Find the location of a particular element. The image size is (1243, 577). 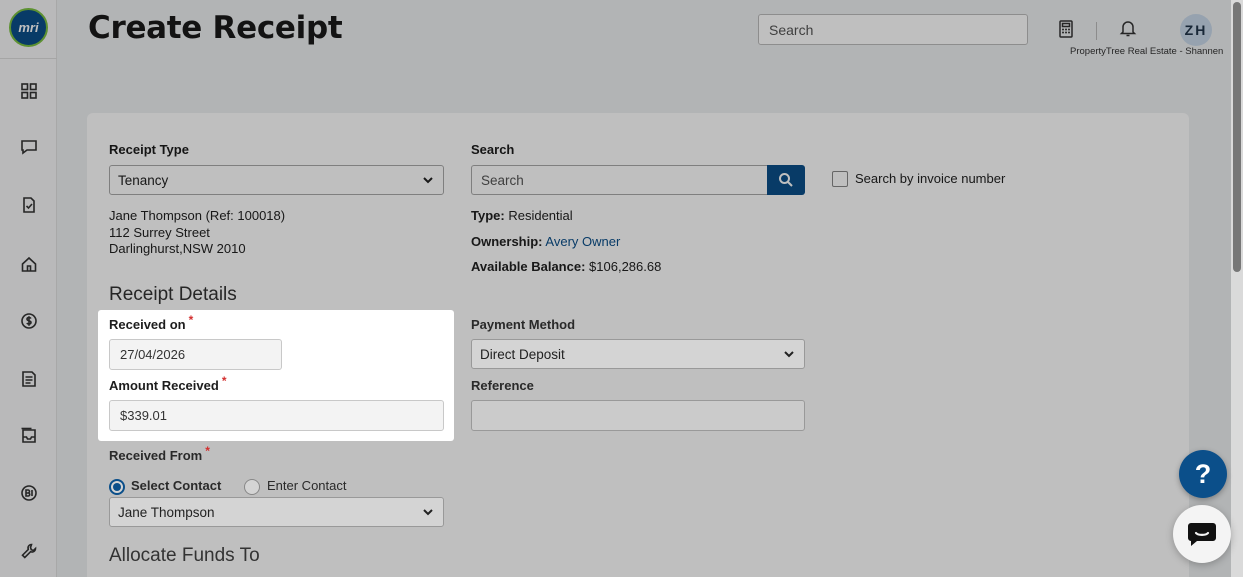

scrollbar-thumb is located at coordinates (1237, 137).